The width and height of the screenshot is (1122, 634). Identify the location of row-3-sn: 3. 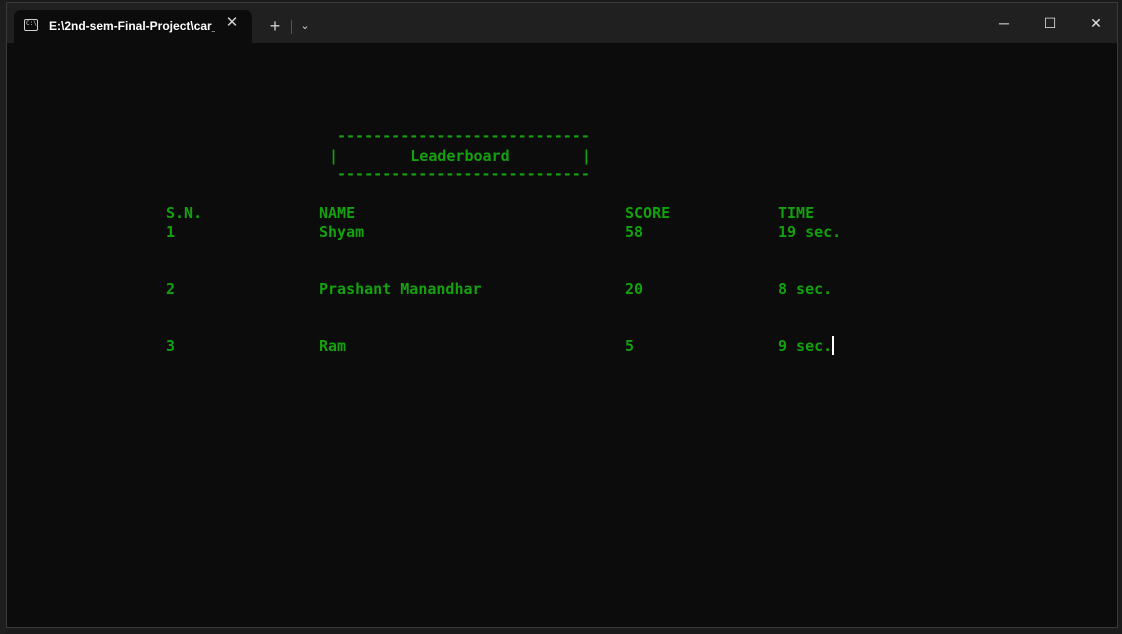
(171, 346).